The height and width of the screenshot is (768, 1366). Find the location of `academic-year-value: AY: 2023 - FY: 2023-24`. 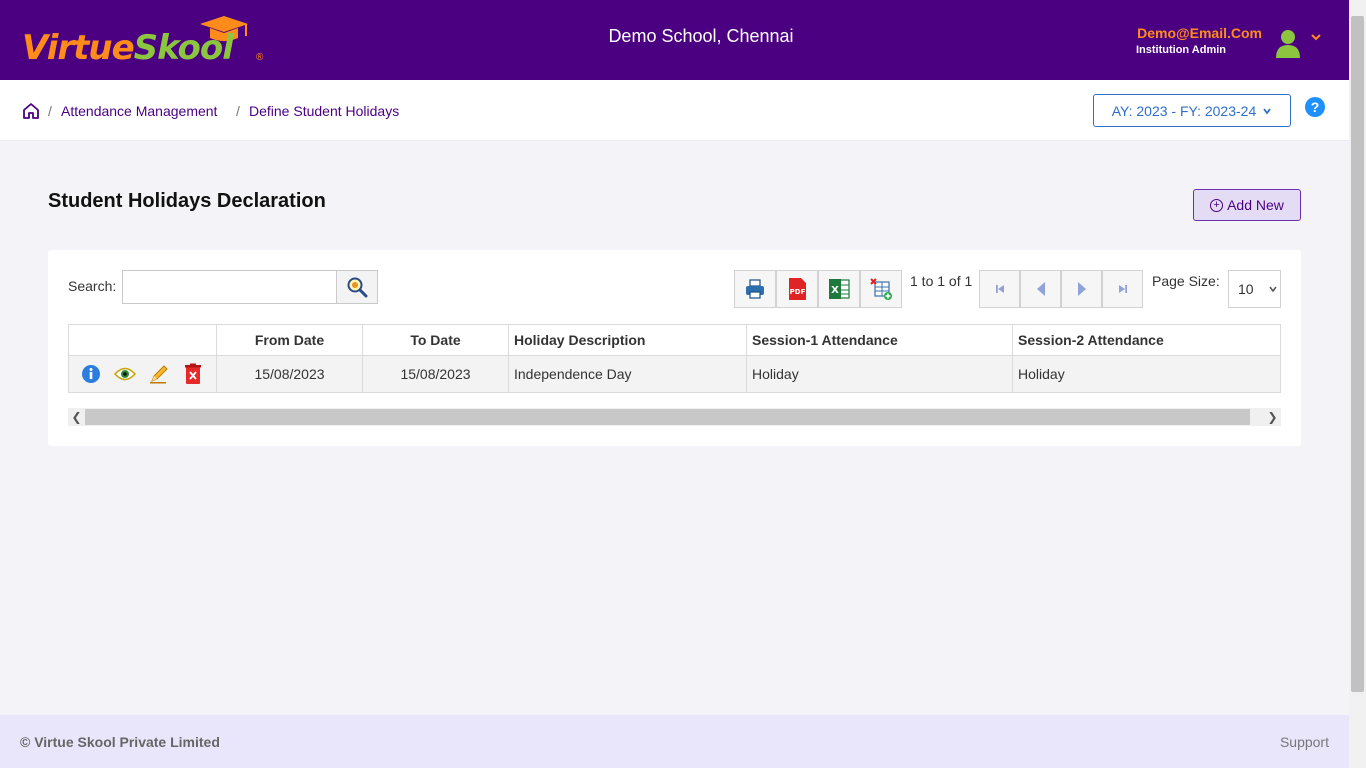

academic-year-value: AY: 2023 - FY: 2023-24 is located at coordinates (1184, 110).